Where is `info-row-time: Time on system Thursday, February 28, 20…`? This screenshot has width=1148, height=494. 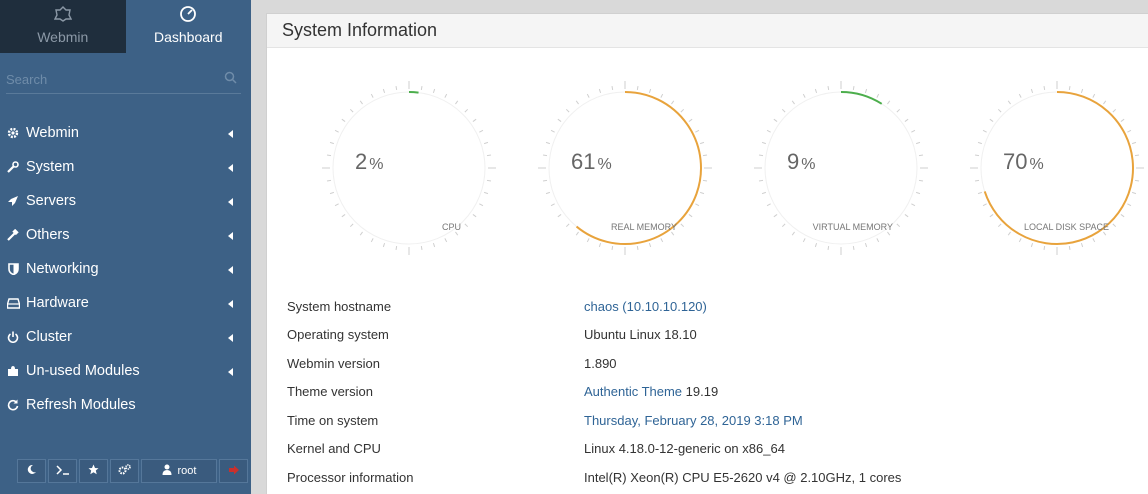 info-row-time: Time on system Thursday, February 28, 20… is located at coordinates (594, 420).